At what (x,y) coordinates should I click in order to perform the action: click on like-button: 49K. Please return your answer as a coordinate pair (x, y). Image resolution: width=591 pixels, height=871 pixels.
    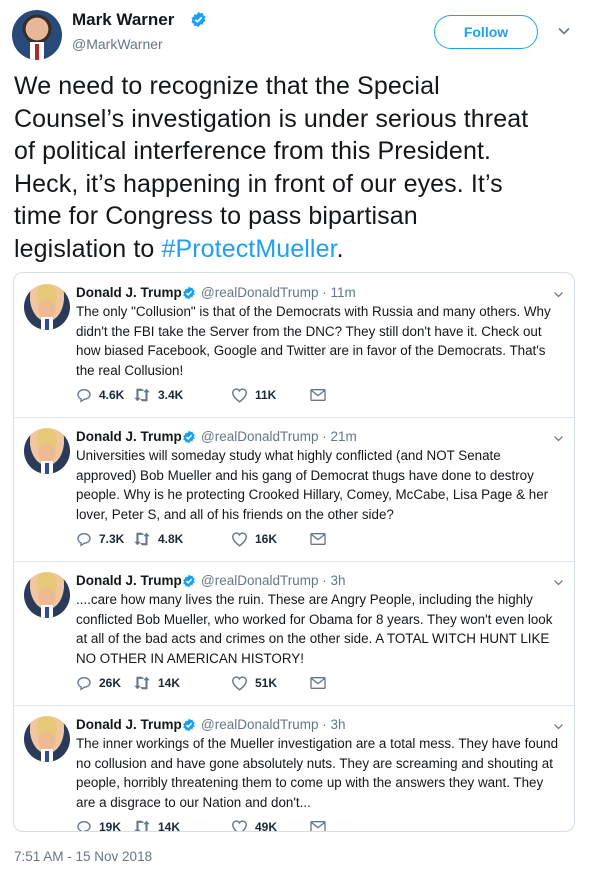
    Looking at the image, I should click on (254, 825).